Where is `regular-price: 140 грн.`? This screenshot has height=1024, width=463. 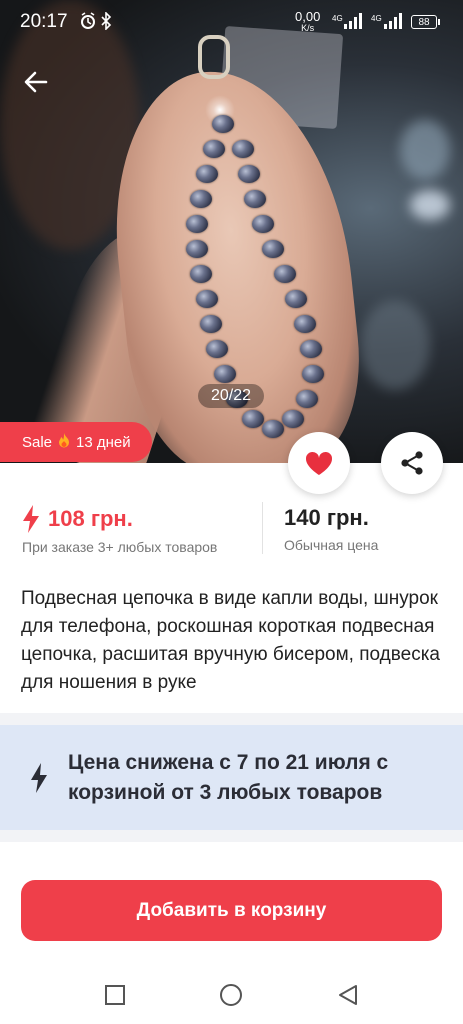 regular-price: 140 грн. is located at coordinates (326, 517).